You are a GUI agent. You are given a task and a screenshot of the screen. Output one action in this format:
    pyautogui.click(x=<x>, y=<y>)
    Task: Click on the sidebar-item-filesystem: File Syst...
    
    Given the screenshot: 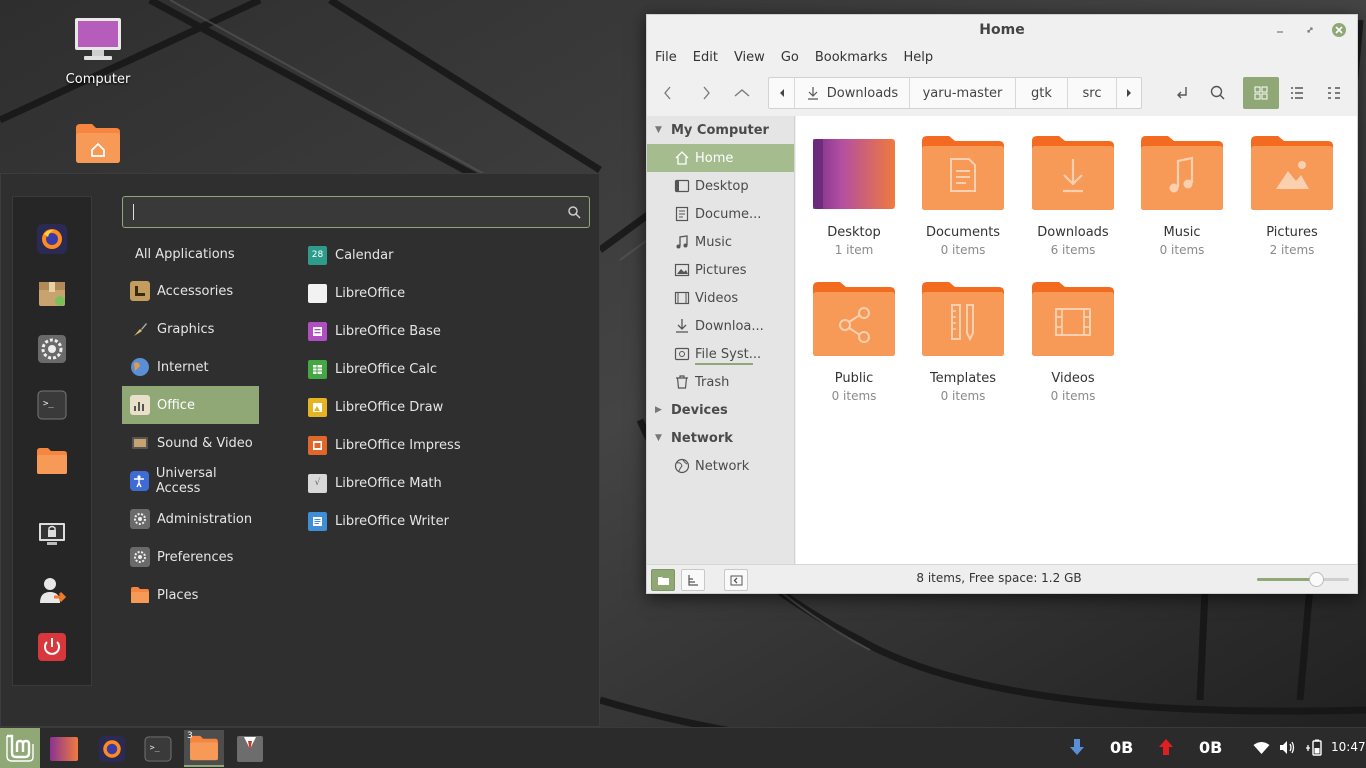 What is the action you would take?
    pyautogui.click(x=720, y=354)
    